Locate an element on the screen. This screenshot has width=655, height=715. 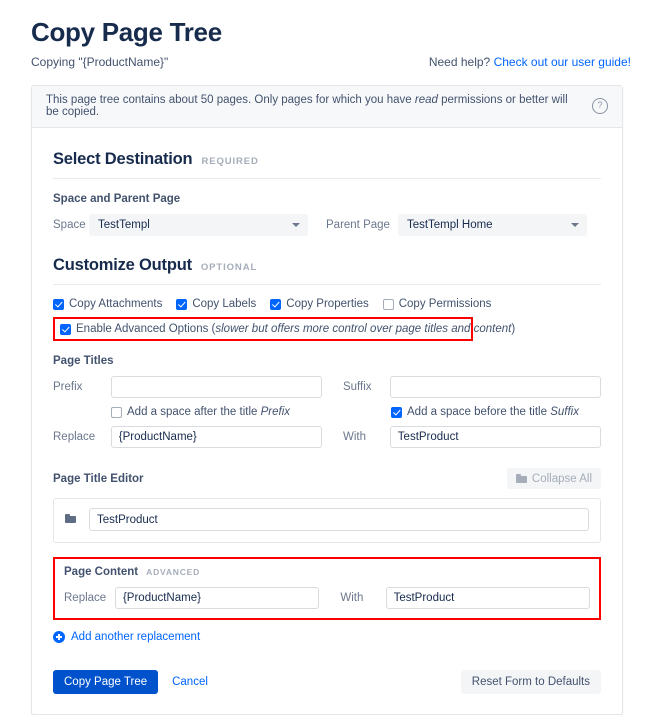
copy-permissions-checkbox is located at coordinates (388, 304).